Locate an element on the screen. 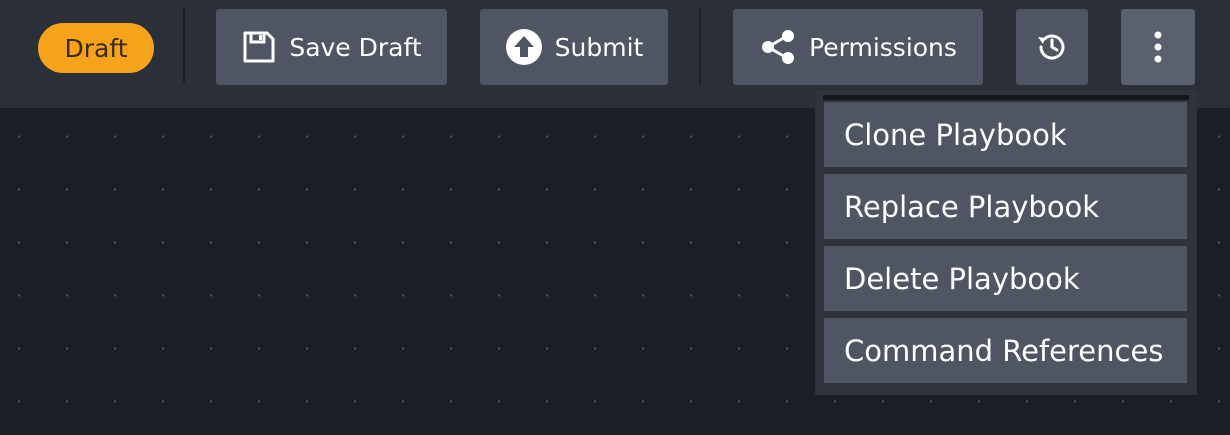 The image size is (1230, 435). status-badge: Draft is located at coordinates (96, 48).